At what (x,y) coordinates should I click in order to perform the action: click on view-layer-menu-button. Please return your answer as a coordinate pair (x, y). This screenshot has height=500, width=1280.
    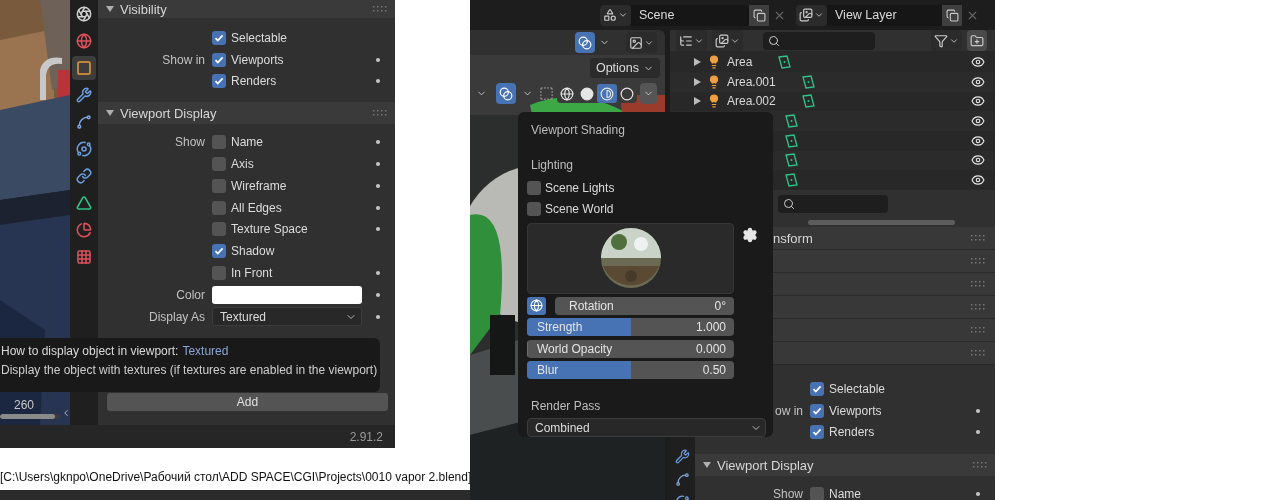
    Looking at the image, I should click on (811, 15).